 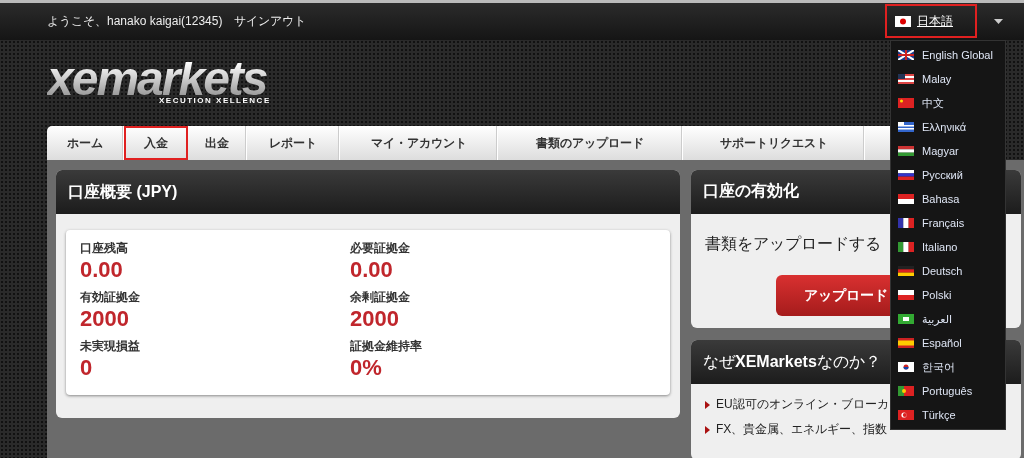 I want to click on upload-prompt: 書類をアップロードする, so click(x=793, y=243).